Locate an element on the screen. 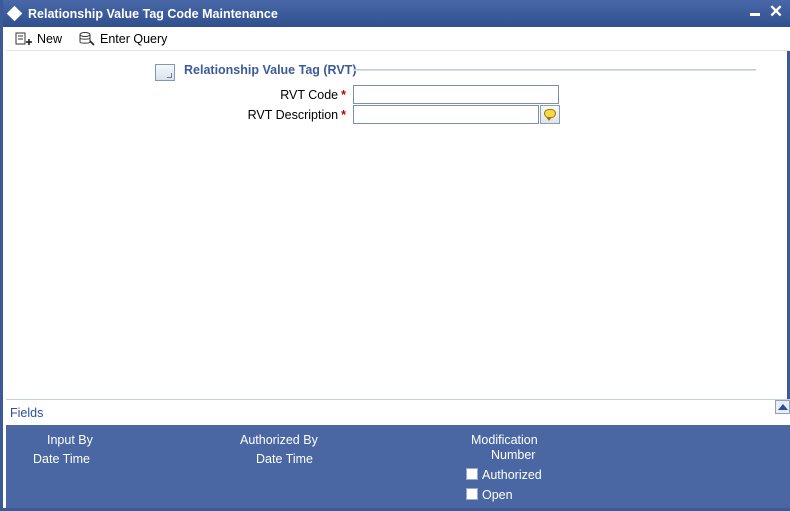 The height and width of the screenshot is (511, 790). close-button: ✕ is located at coordinates (776, 12).